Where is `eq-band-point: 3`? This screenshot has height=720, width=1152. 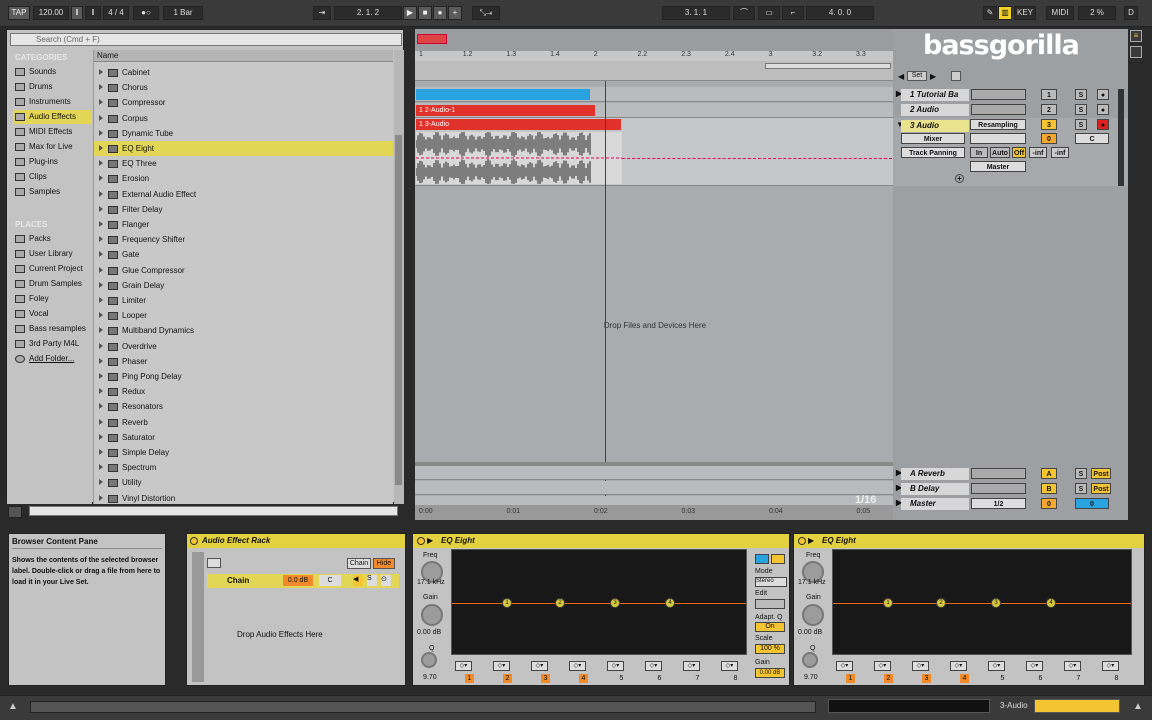 eq-band-point: 3 is located at coordinates (615, 603).